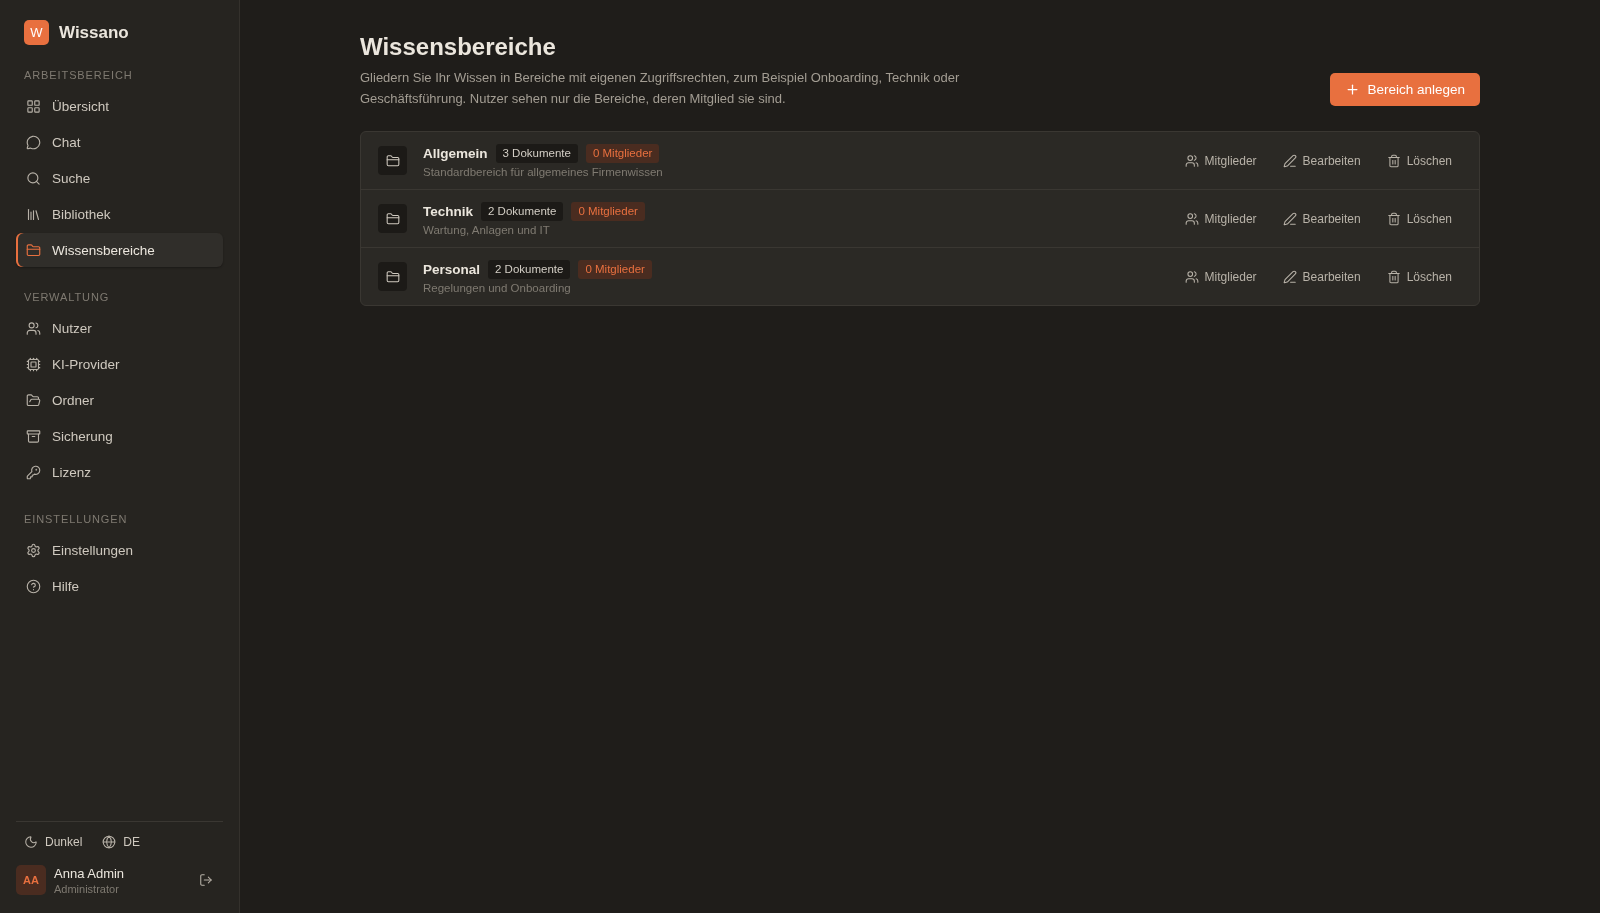 This screenshot has height=913, width=1600. I want to click on settings-icon, so click(33, 550).